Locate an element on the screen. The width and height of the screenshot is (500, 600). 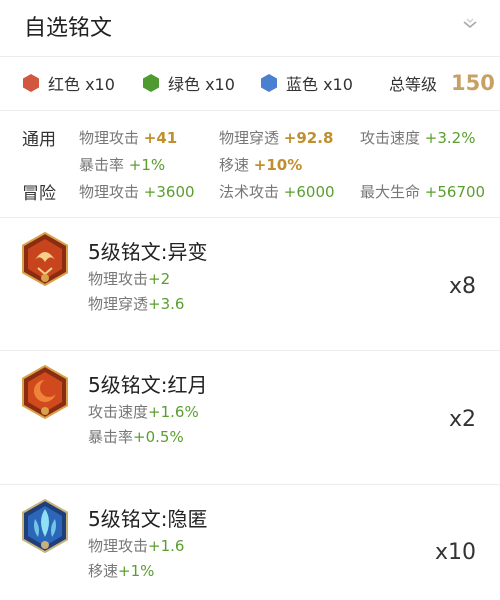
rune-quantity: x8 is located at coordinates (462, 286).